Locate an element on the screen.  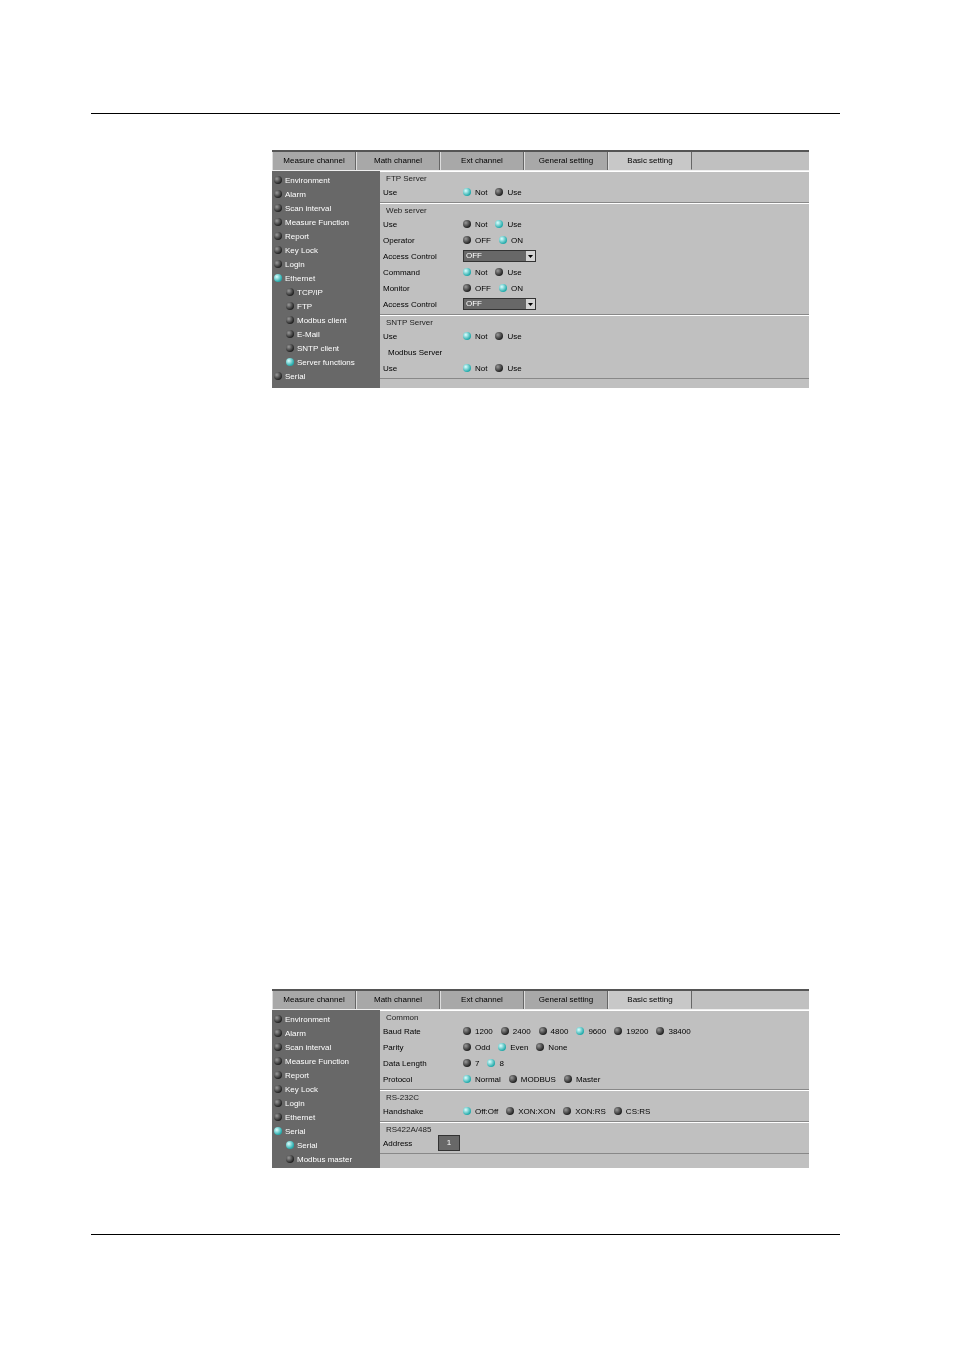
sidebar-item: Measure Function is located at coordinates (317, 222).